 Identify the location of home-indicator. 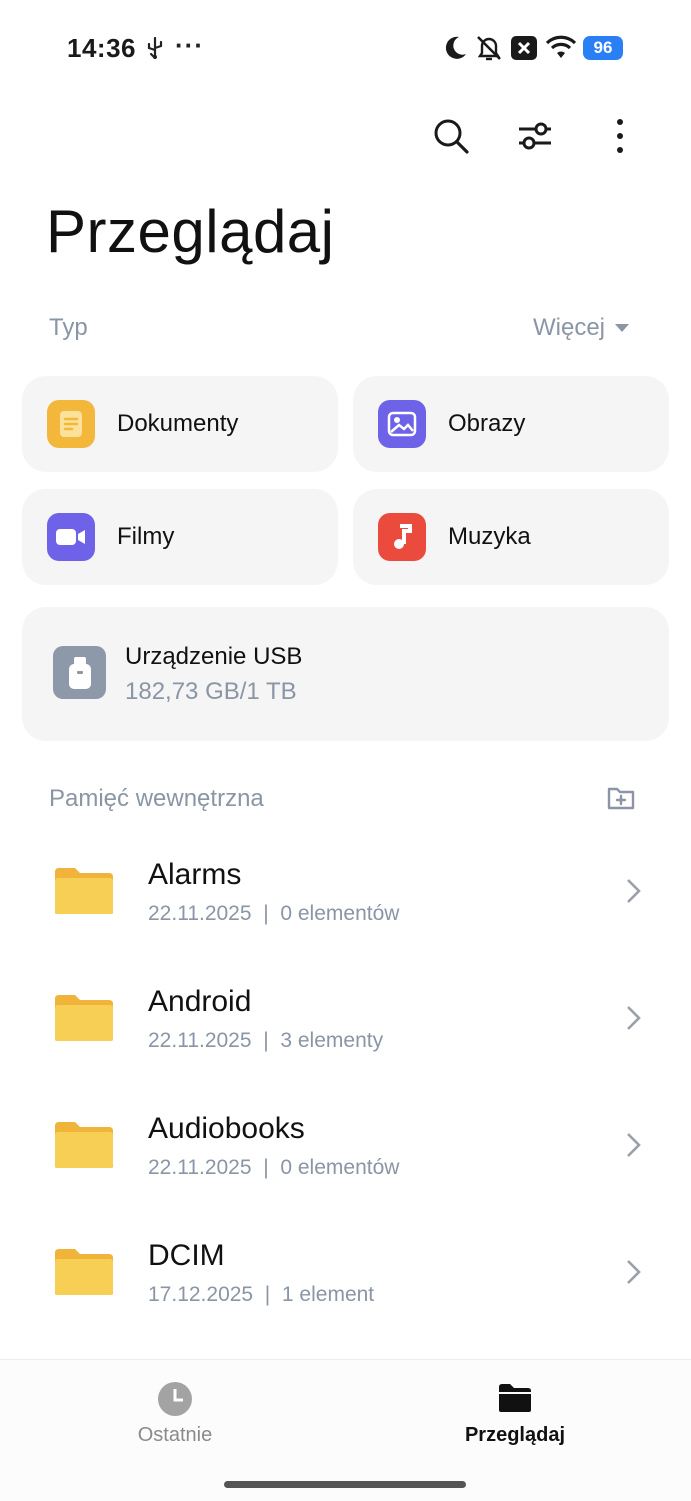
(345, 1484).